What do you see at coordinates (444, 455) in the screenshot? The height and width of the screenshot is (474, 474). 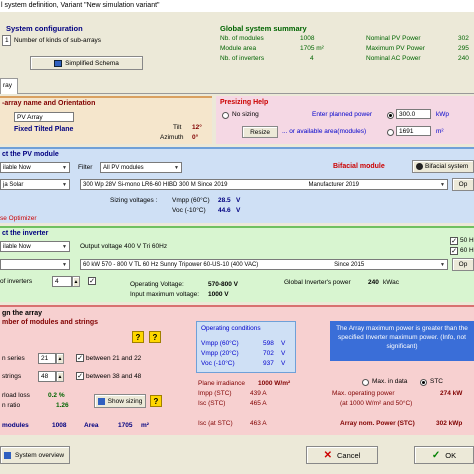 I see `ok-button: ✓ OK` at bounding box center [444, 455].